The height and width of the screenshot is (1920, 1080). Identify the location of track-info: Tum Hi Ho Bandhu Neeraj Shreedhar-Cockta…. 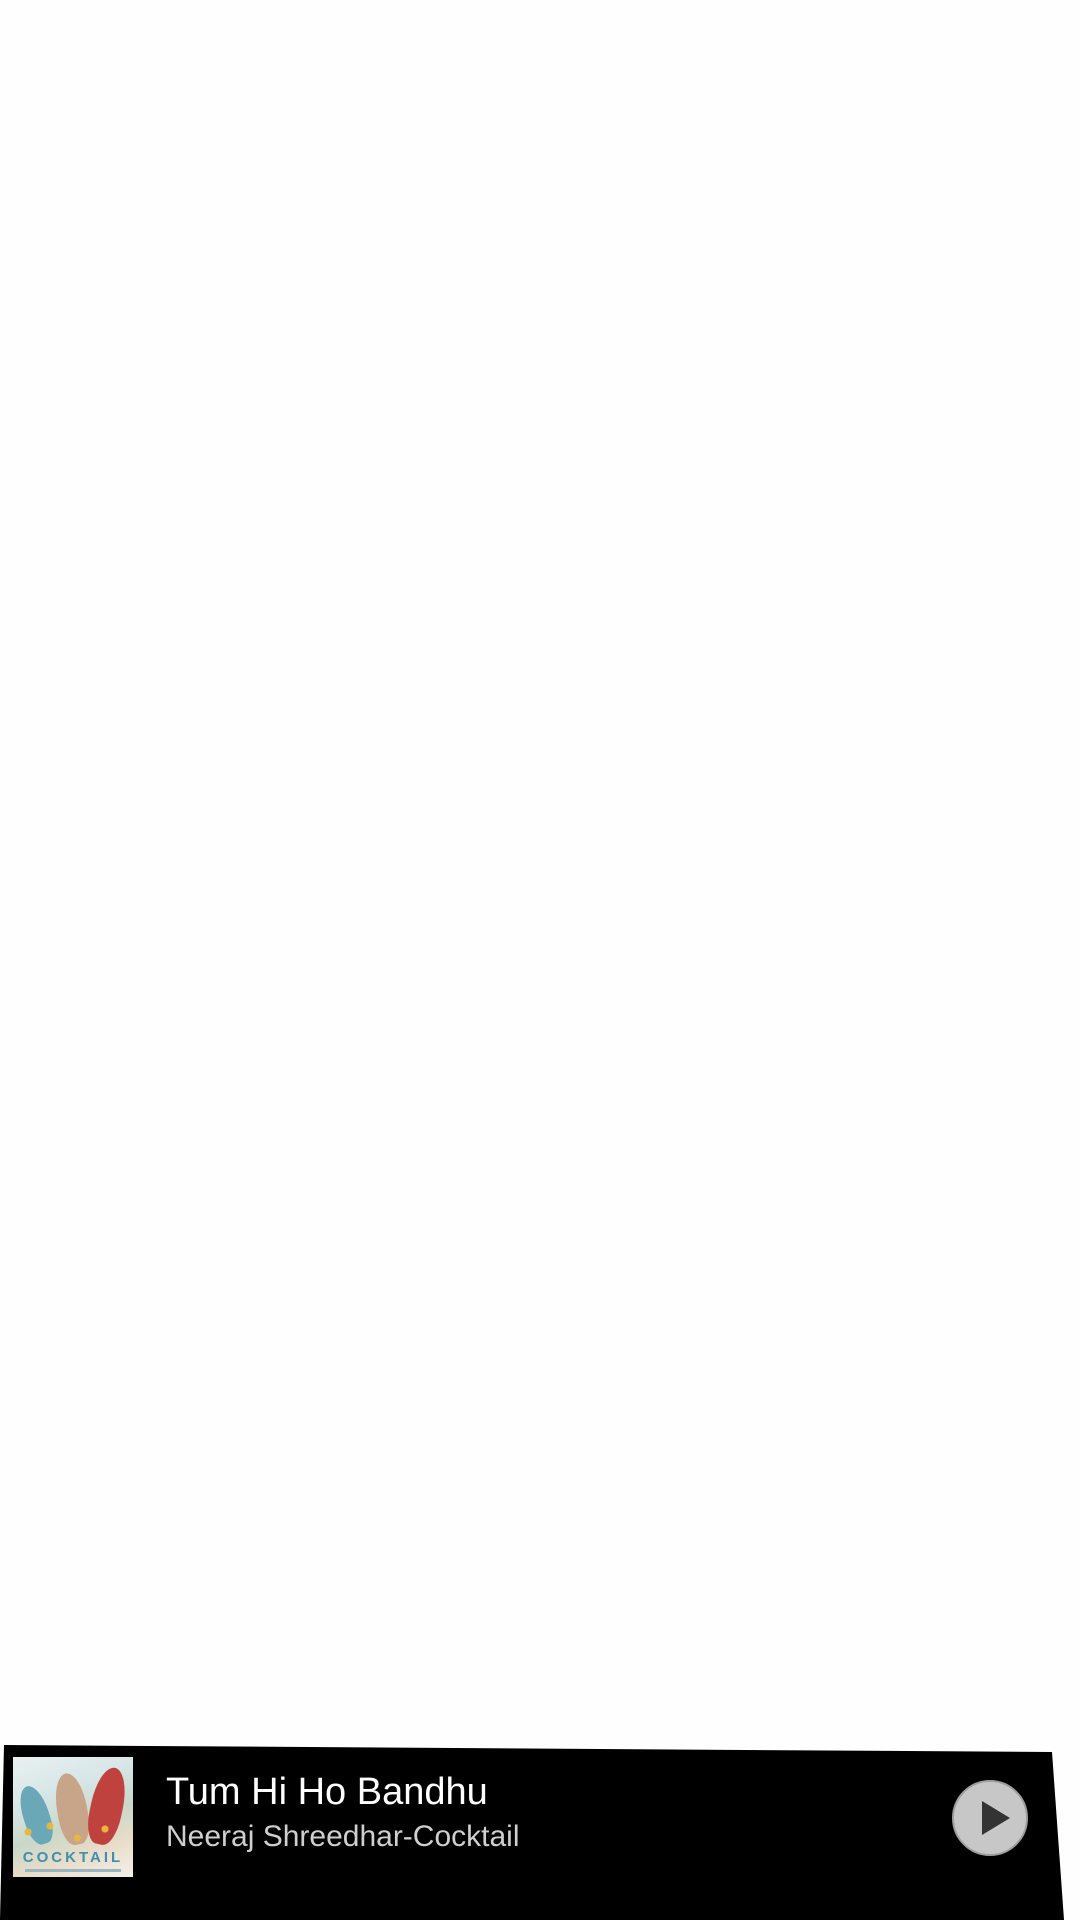
(546, 1813).